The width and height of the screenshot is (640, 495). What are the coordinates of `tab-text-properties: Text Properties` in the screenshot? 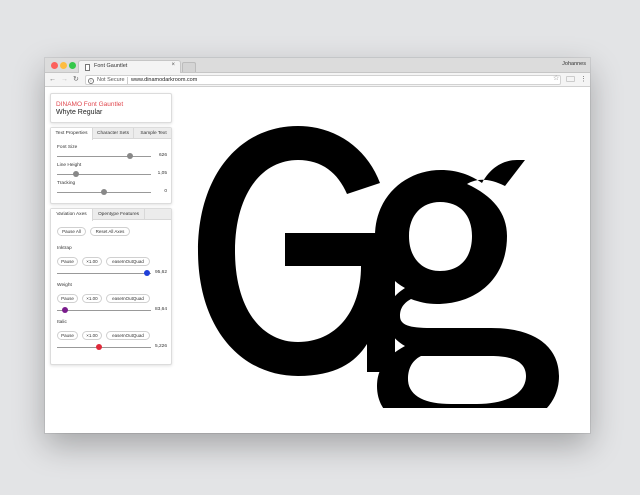 It's located at (72, 134).